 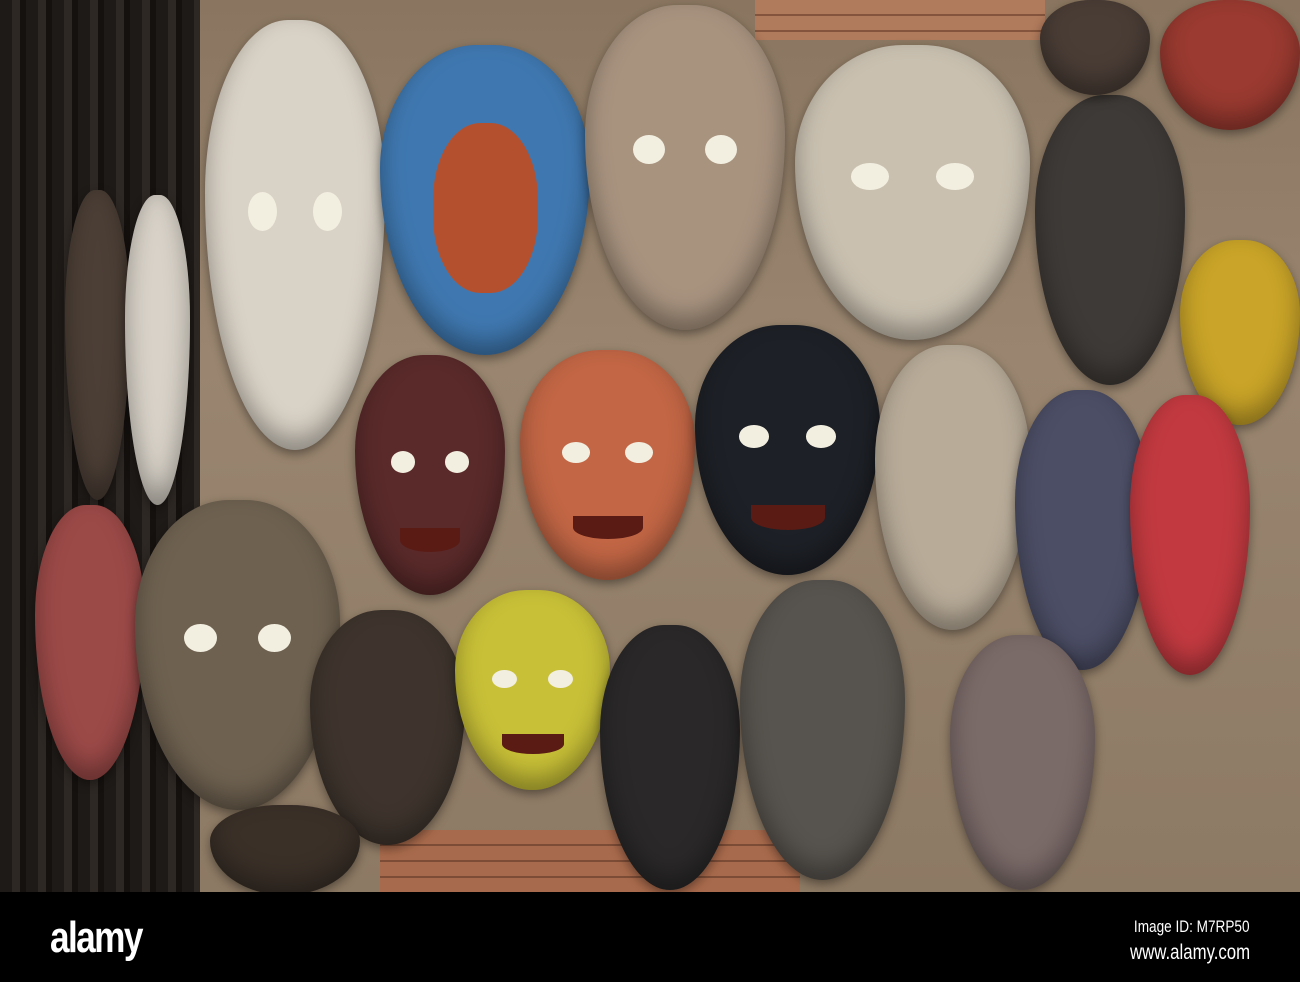 I want to click on mask-dark-bottom-left, so click(x=285, y=848).